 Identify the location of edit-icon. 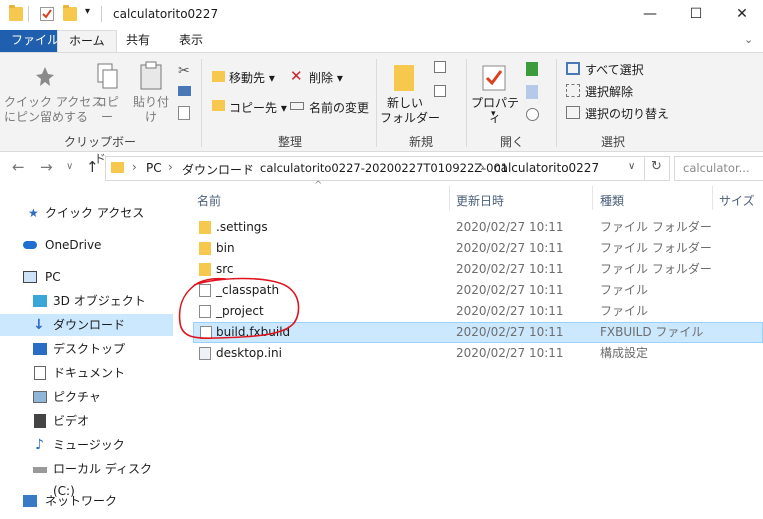
(532, 92).